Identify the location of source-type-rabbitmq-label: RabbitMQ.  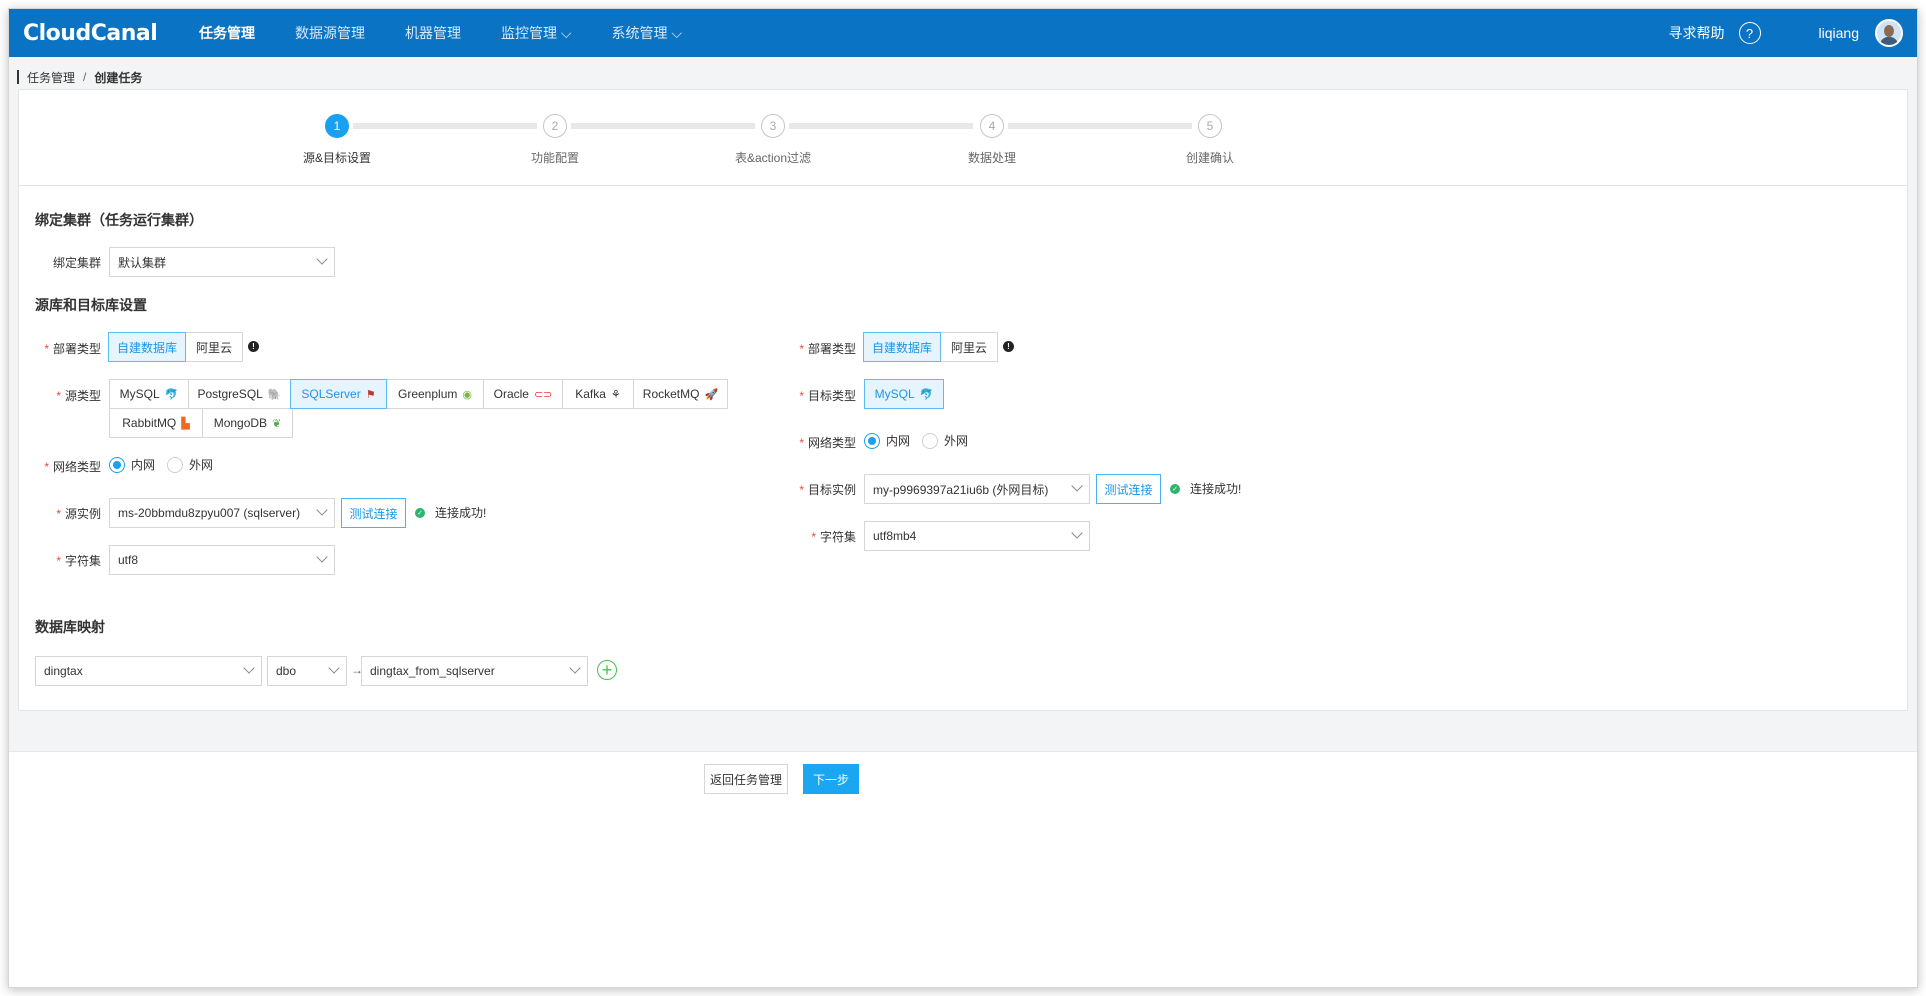
(149, 423).